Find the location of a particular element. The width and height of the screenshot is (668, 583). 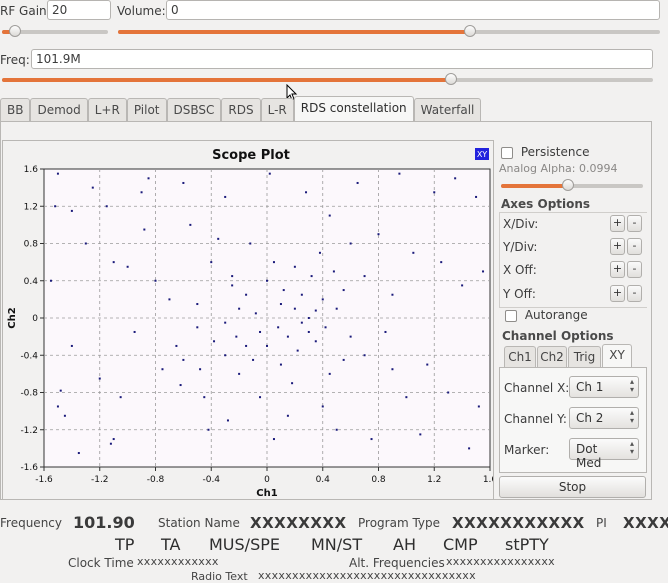

channel-y-combo: Ch 2 ▴ ▾ is located at coordinates (604, 418).